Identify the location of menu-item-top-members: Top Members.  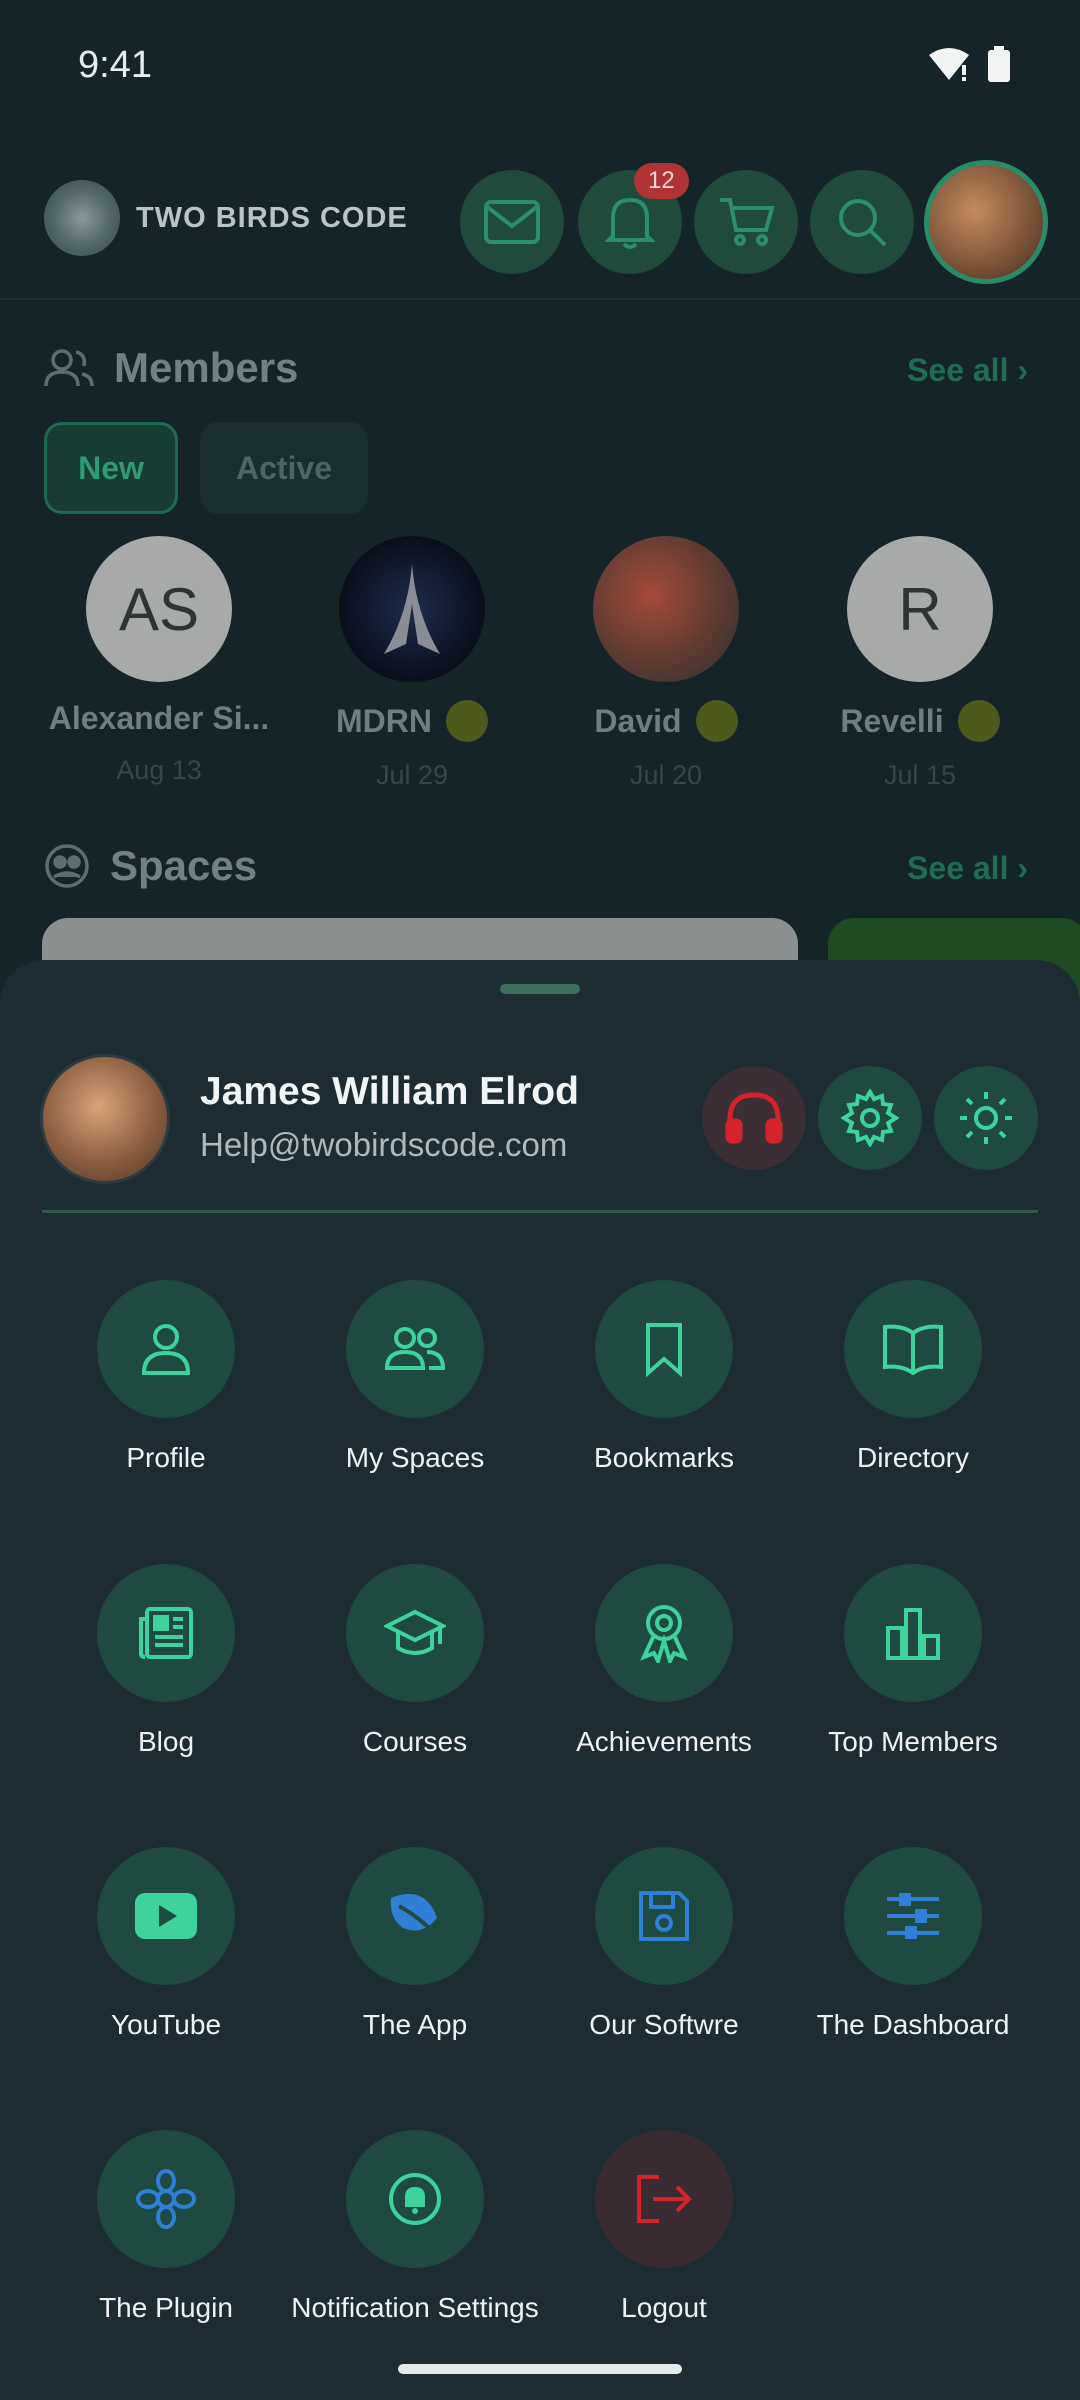
(913, 1662).